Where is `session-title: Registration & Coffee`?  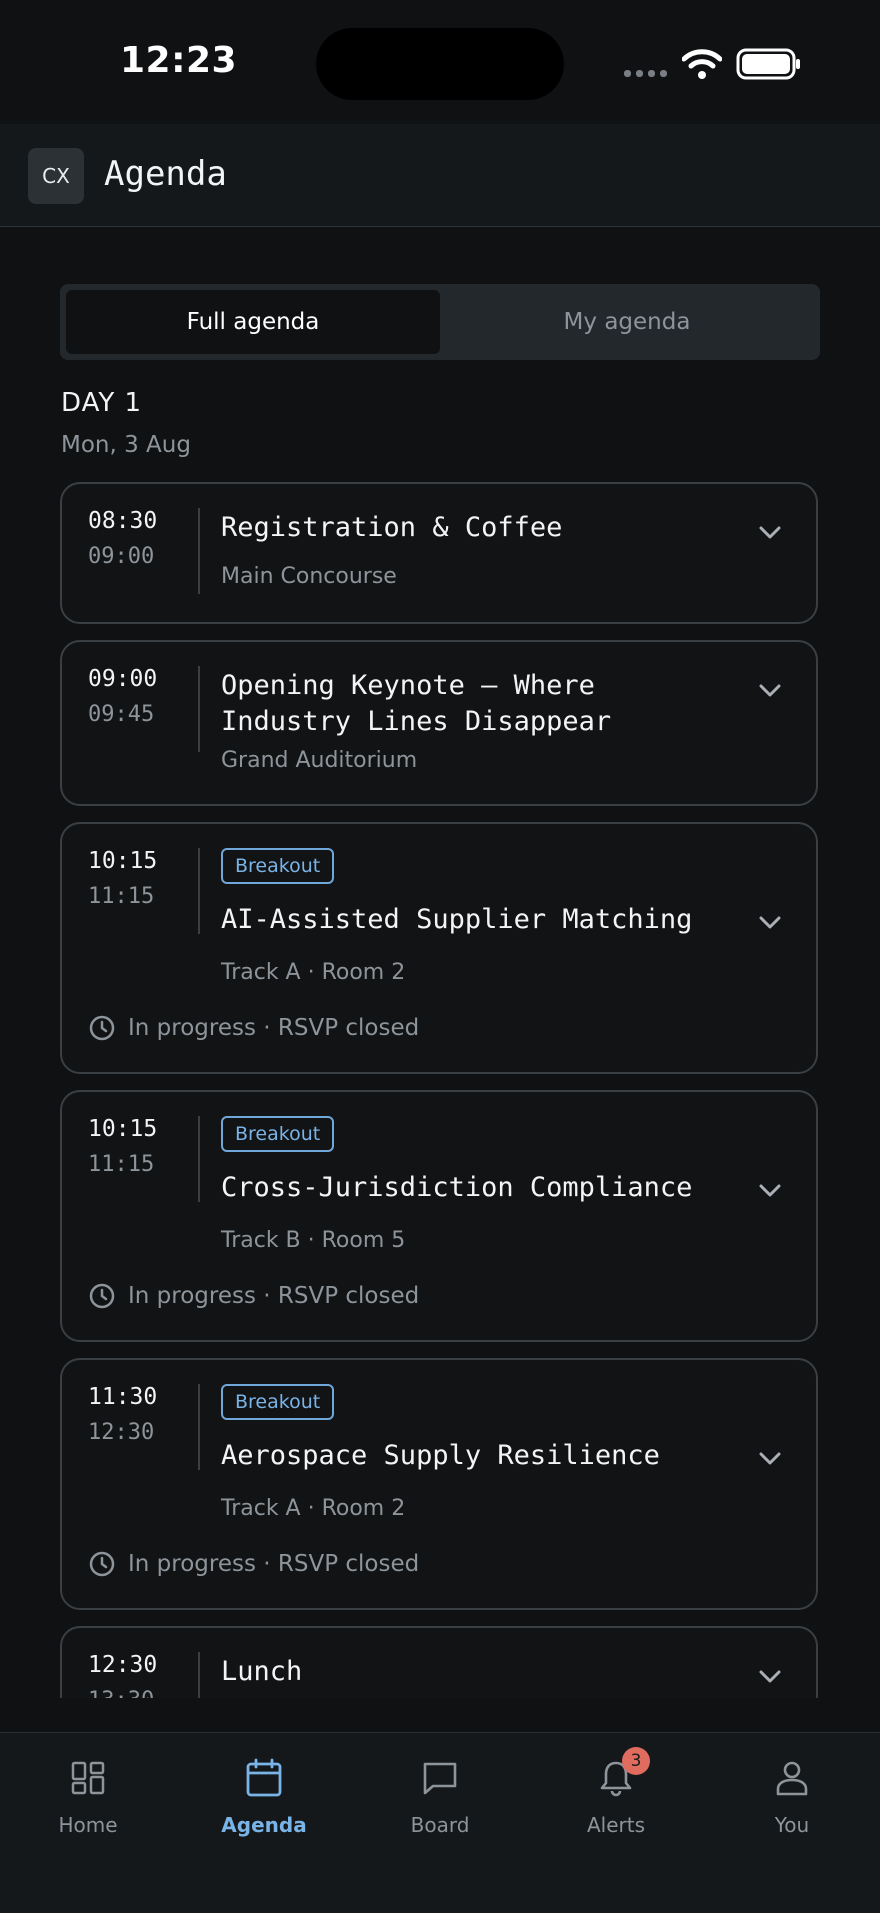
session-title: Registration & Coffee is located at coordinates (392, 527).